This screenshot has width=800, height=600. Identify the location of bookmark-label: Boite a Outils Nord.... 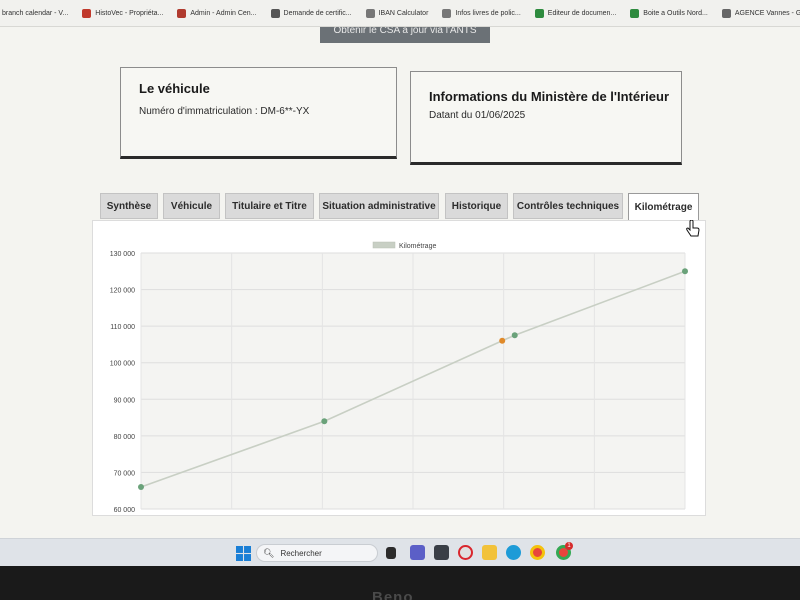
(675, 13).